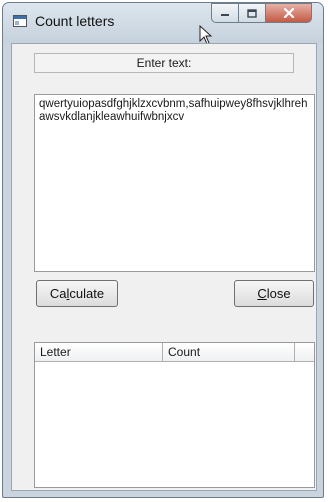  What do you see at coordinates (262, 293) in the screenshot?
I see `close-label-mnemonic: C` at bounding box center [262, 293].